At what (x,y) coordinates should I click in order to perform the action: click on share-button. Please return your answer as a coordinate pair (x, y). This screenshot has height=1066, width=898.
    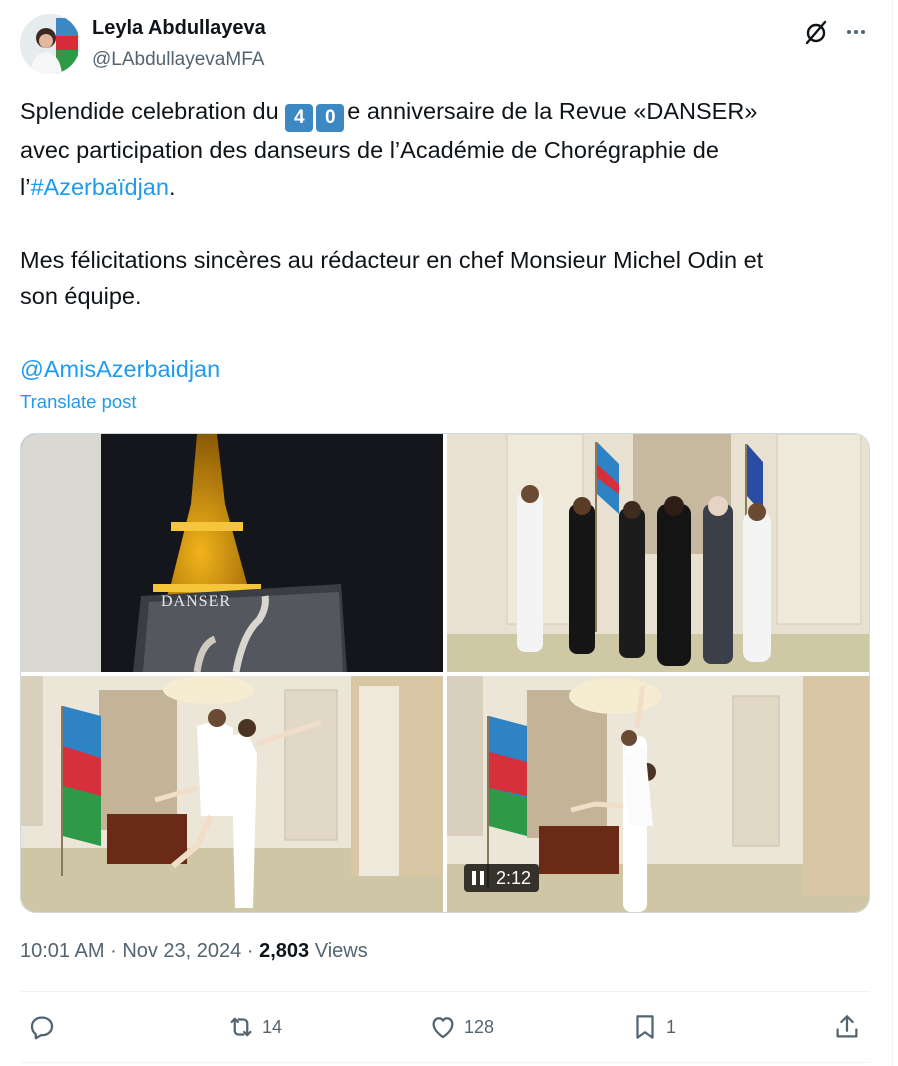
    Looking at the image, I should click on (847, 1027).